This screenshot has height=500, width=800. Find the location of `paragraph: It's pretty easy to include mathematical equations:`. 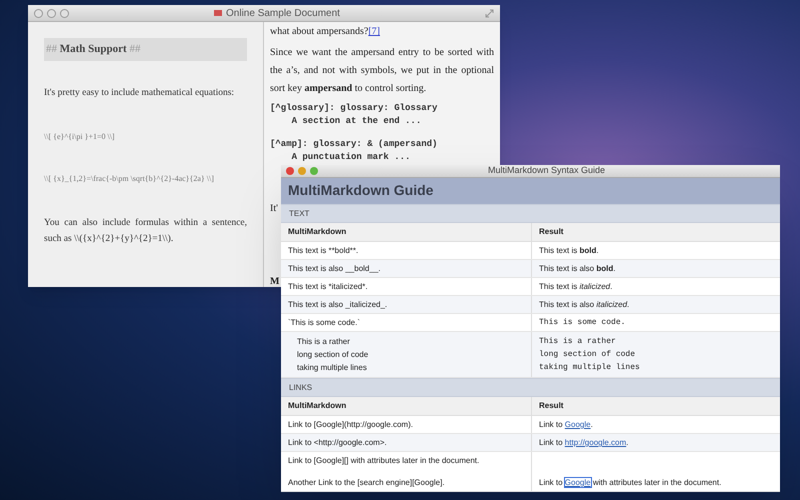

paragraph: It's pretty easy to include mathematical equations: is located at coordinates (140, 93).